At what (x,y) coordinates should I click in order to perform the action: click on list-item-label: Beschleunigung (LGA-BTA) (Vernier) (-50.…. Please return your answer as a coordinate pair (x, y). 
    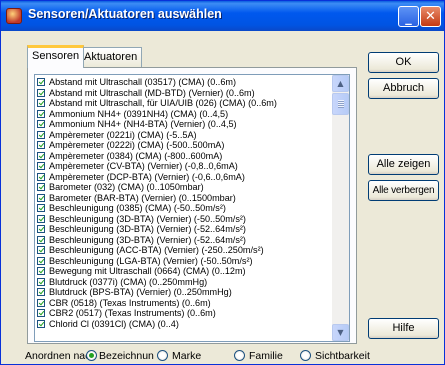
    Looking at the image, I should click on (151, 260).